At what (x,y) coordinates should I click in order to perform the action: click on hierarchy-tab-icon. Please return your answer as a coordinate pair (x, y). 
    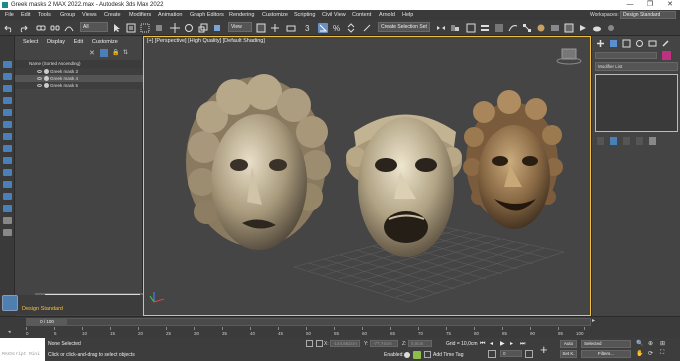
    Looking at the image, I should click on (626, 43).